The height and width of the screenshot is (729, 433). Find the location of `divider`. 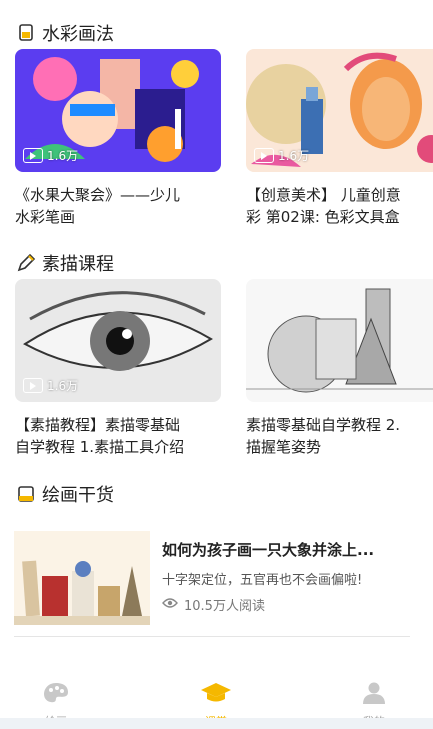

divider is located at coordinates (212, 636).